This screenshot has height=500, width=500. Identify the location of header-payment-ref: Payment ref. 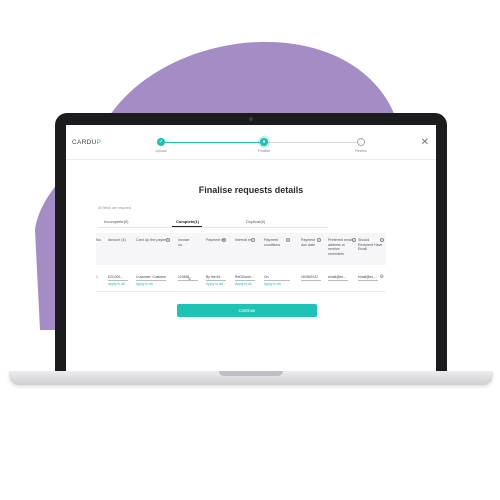
(216, 240).